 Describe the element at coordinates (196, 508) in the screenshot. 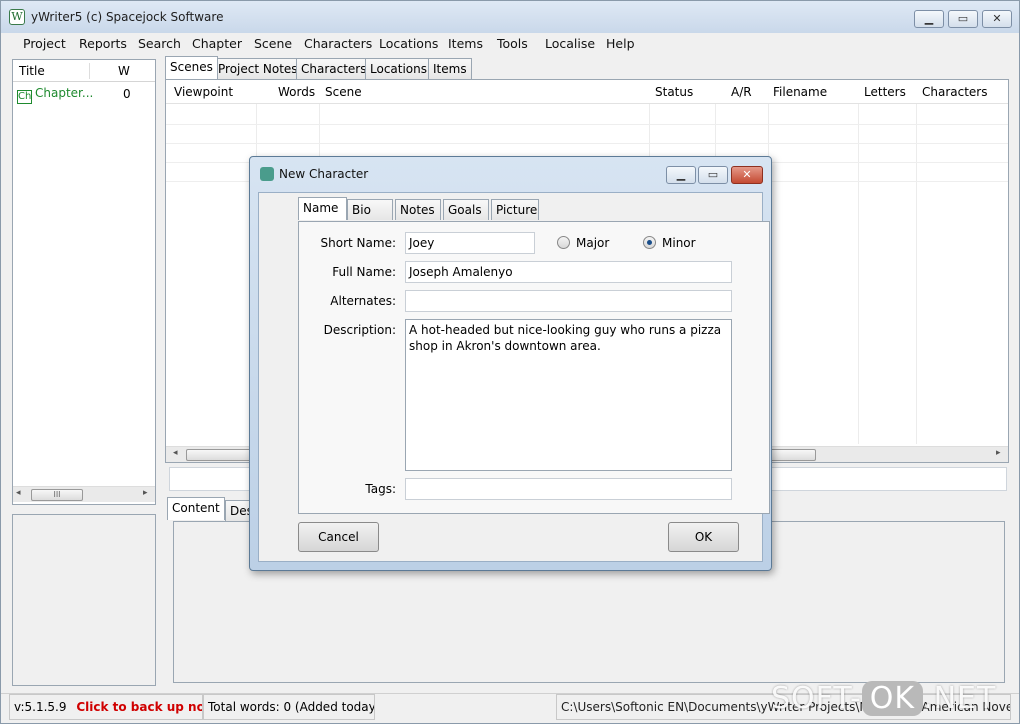

I see `tab-content: Content` at that location.